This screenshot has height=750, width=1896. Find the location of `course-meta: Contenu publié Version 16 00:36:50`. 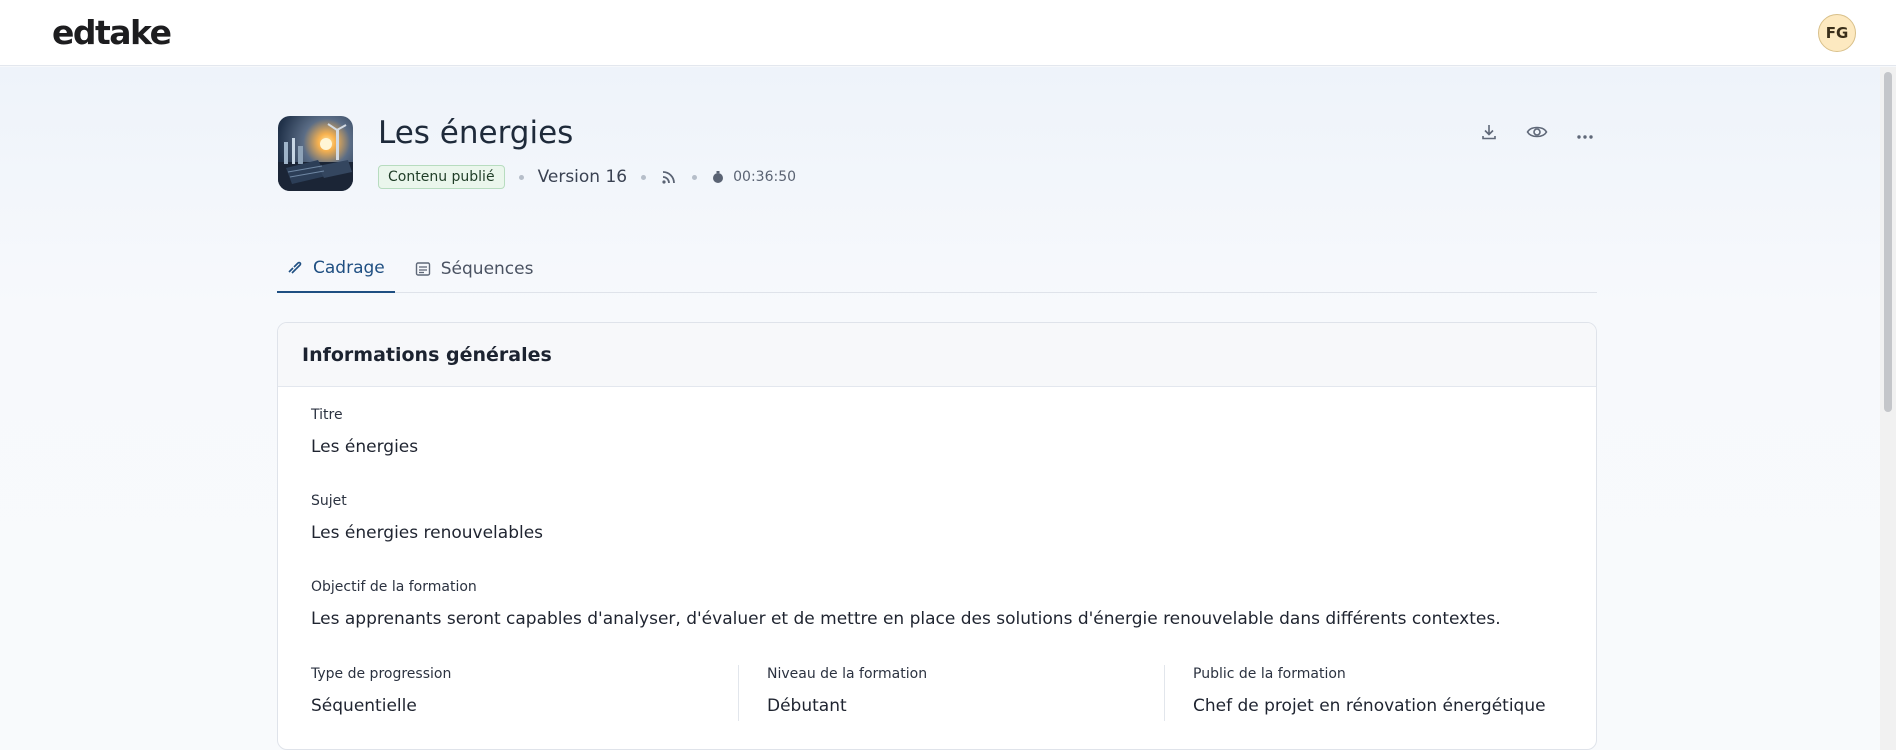

course-meta: Contenu publié Version 16 00:36:50 is located at coordinates (587, 177).